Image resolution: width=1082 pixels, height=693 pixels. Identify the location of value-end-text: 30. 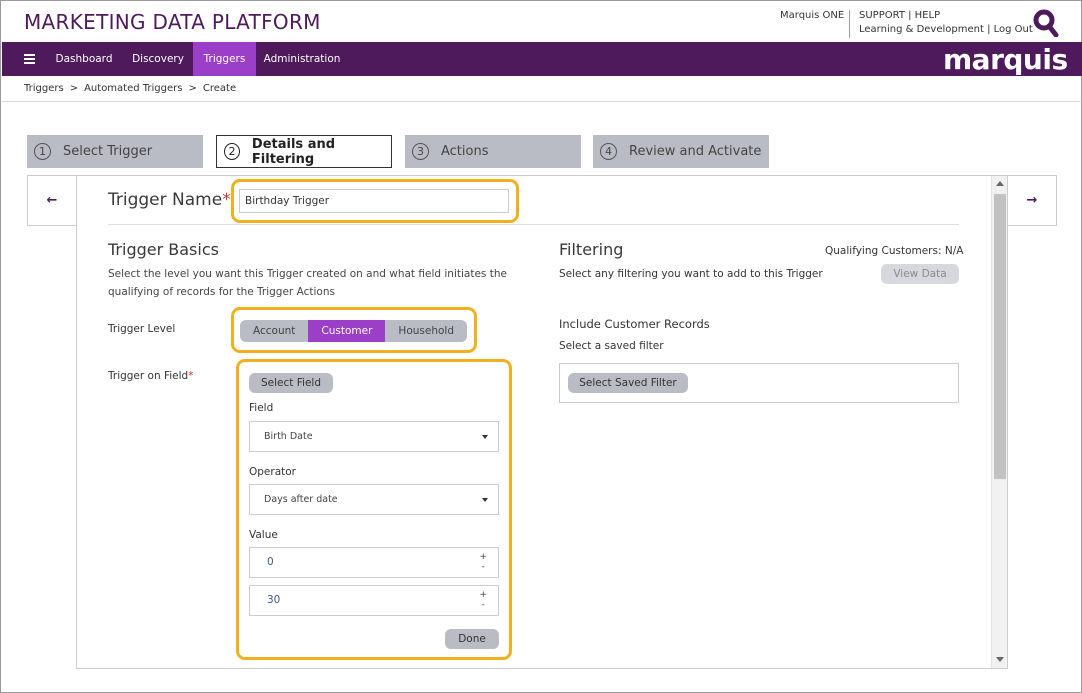
(274, 600).